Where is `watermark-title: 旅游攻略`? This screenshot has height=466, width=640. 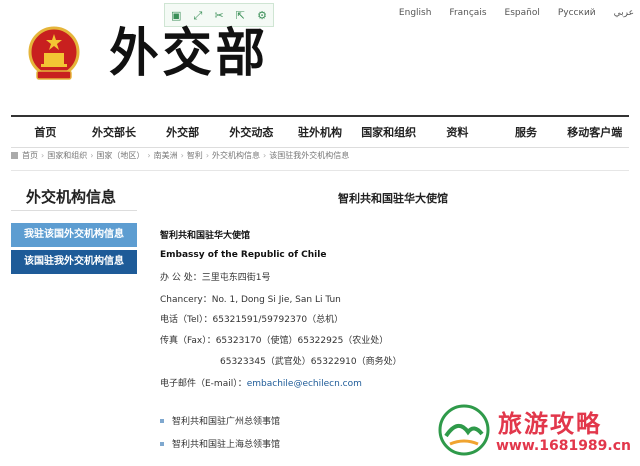
watermark-title: 旅游攻略 is located at coordinates (550, 424).